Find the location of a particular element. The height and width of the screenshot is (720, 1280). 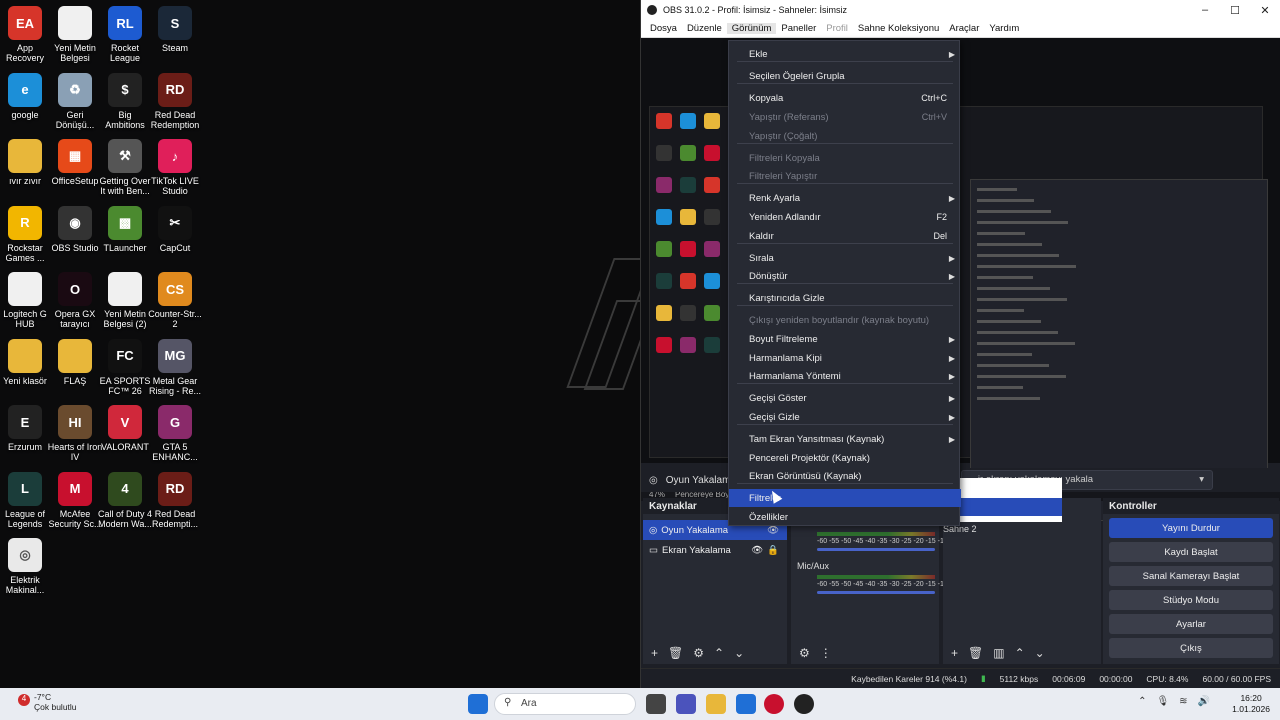

context-menu-item: Seçilen Ögeleri Grupla is located at coordinates (845, 76).